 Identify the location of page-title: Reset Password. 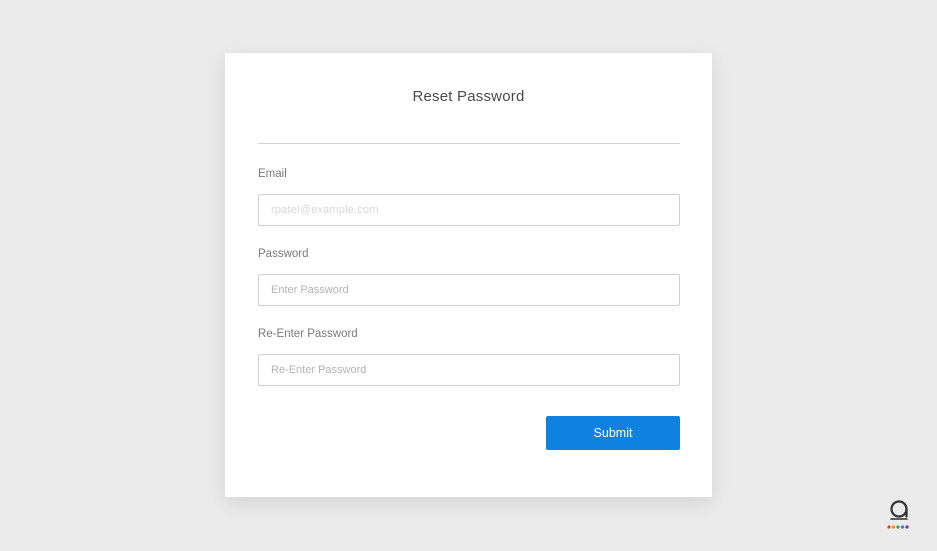
(468, 96).